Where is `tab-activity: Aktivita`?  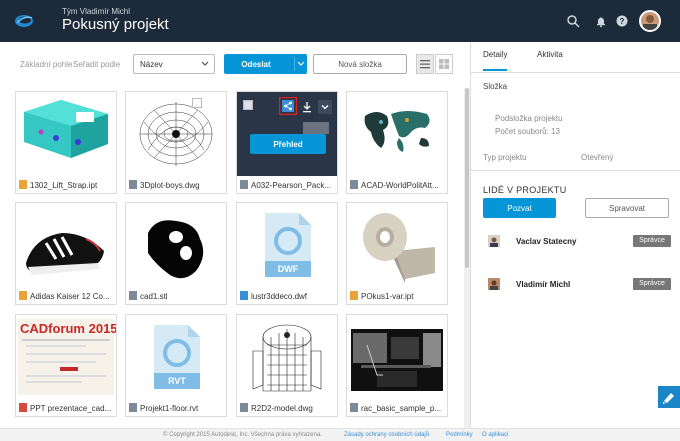
tab-activity: Aktivita is located at coordinates (550, 54).